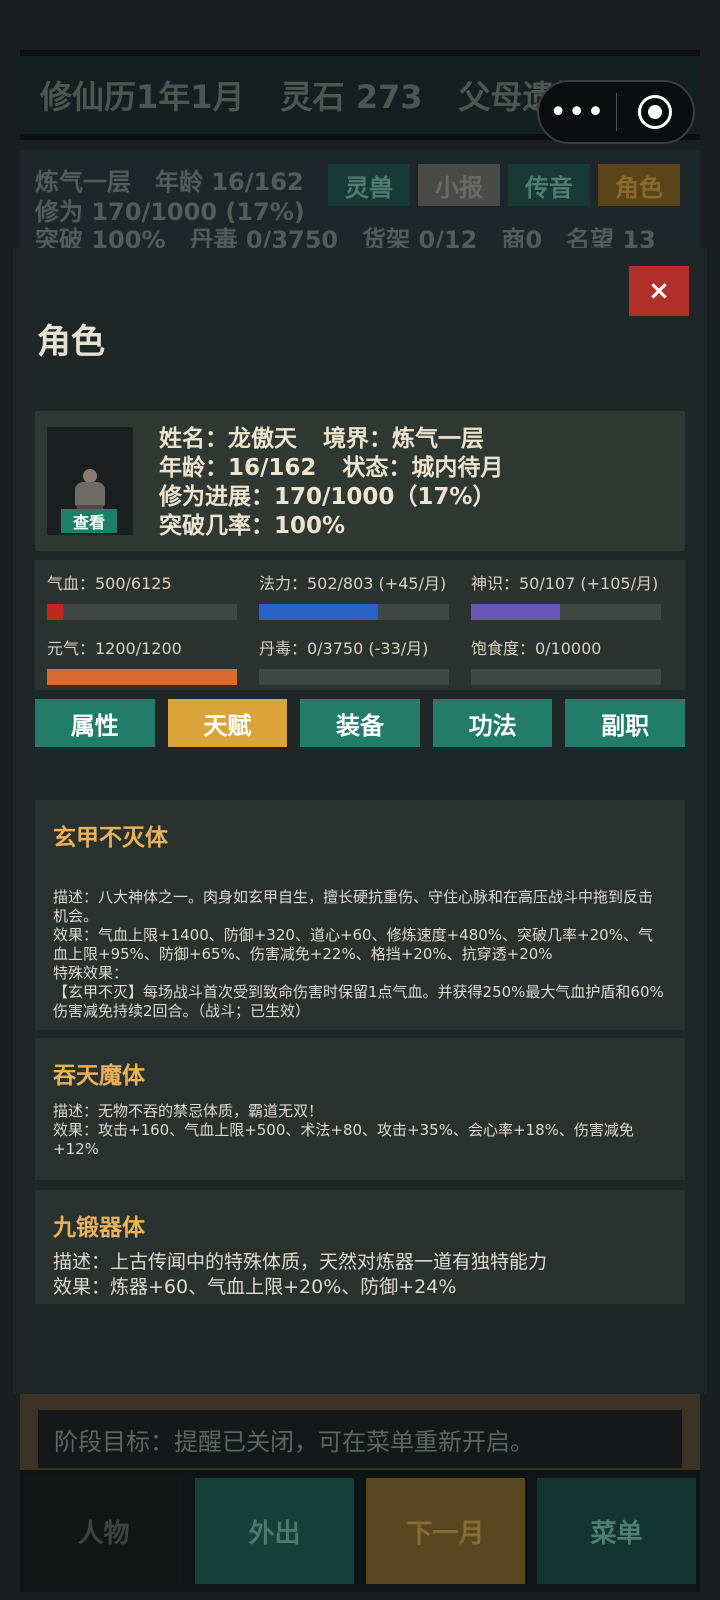 This screenshot has width=720, height=1600. What do you see at coordinates (110, 838) in the screenshot?
I see `talent-name: 玄甲不灭体` at bounding box center [110, 838].